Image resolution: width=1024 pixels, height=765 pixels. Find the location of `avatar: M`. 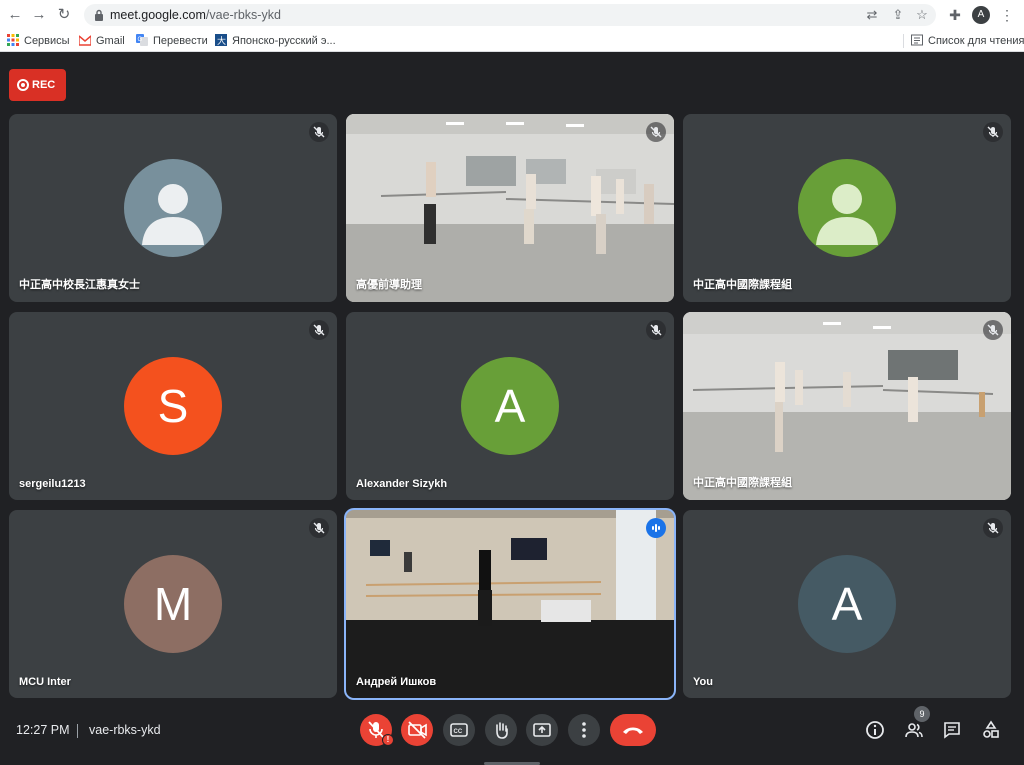

avatar: M is located at coordinates (173, 604).